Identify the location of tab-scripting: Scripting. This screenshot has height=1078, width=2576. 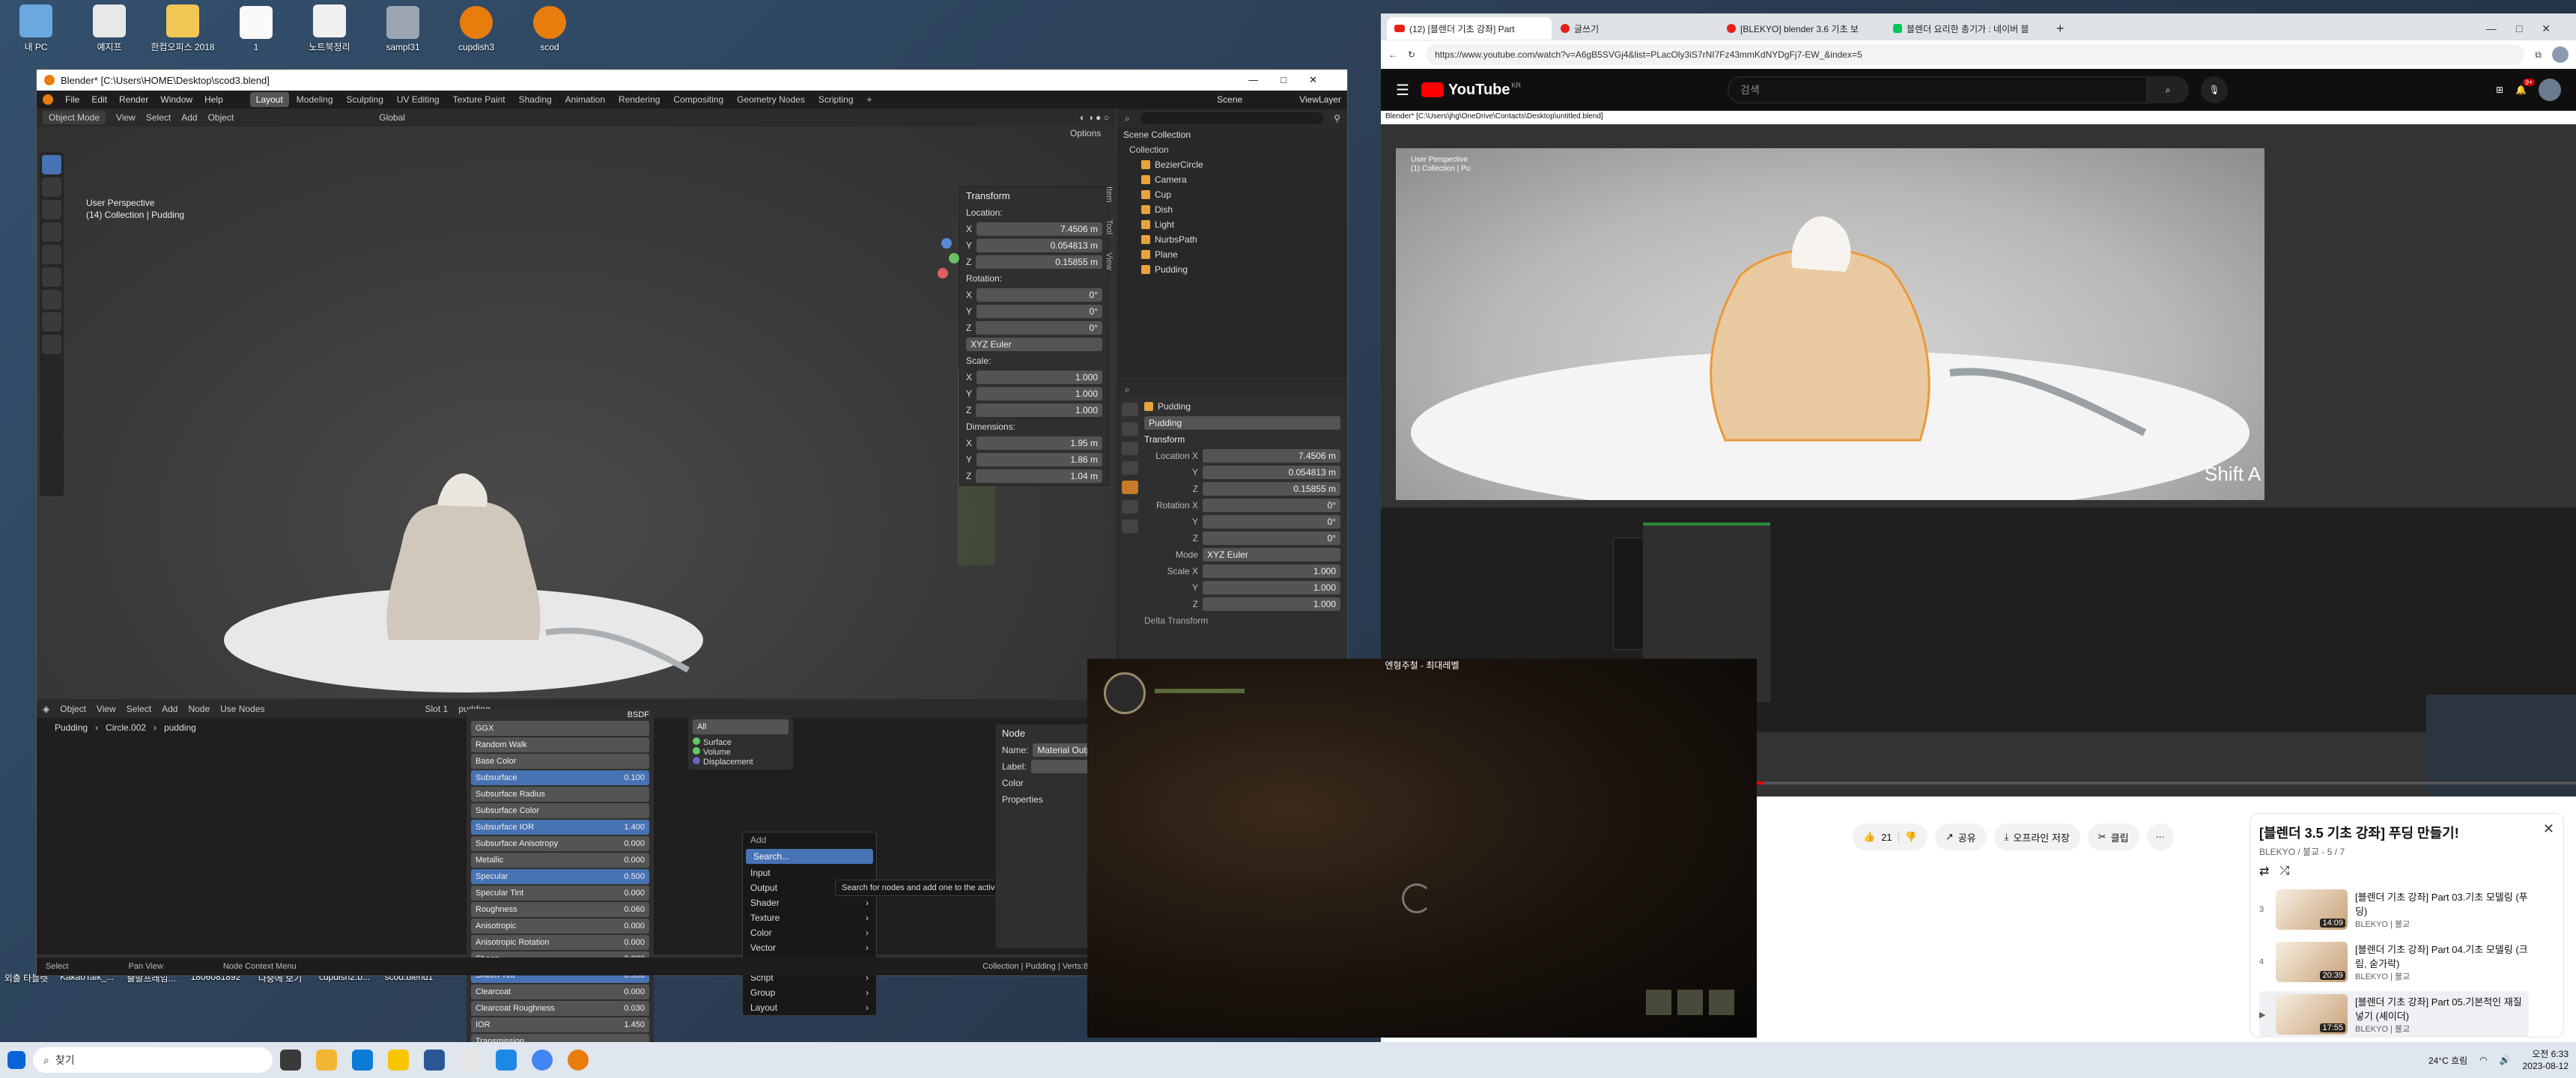
(836, 99).